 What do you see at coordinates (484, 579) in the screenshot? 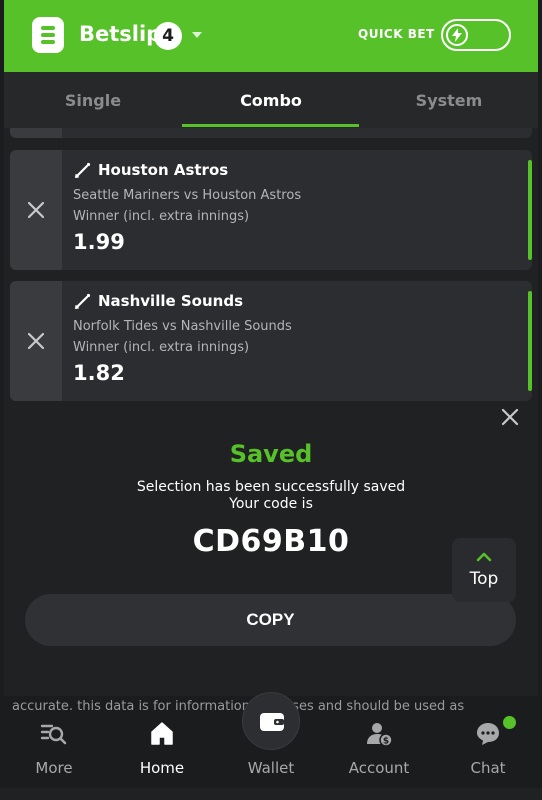
I see `scroll-top-label: Top` at bounding box center [484, 579].